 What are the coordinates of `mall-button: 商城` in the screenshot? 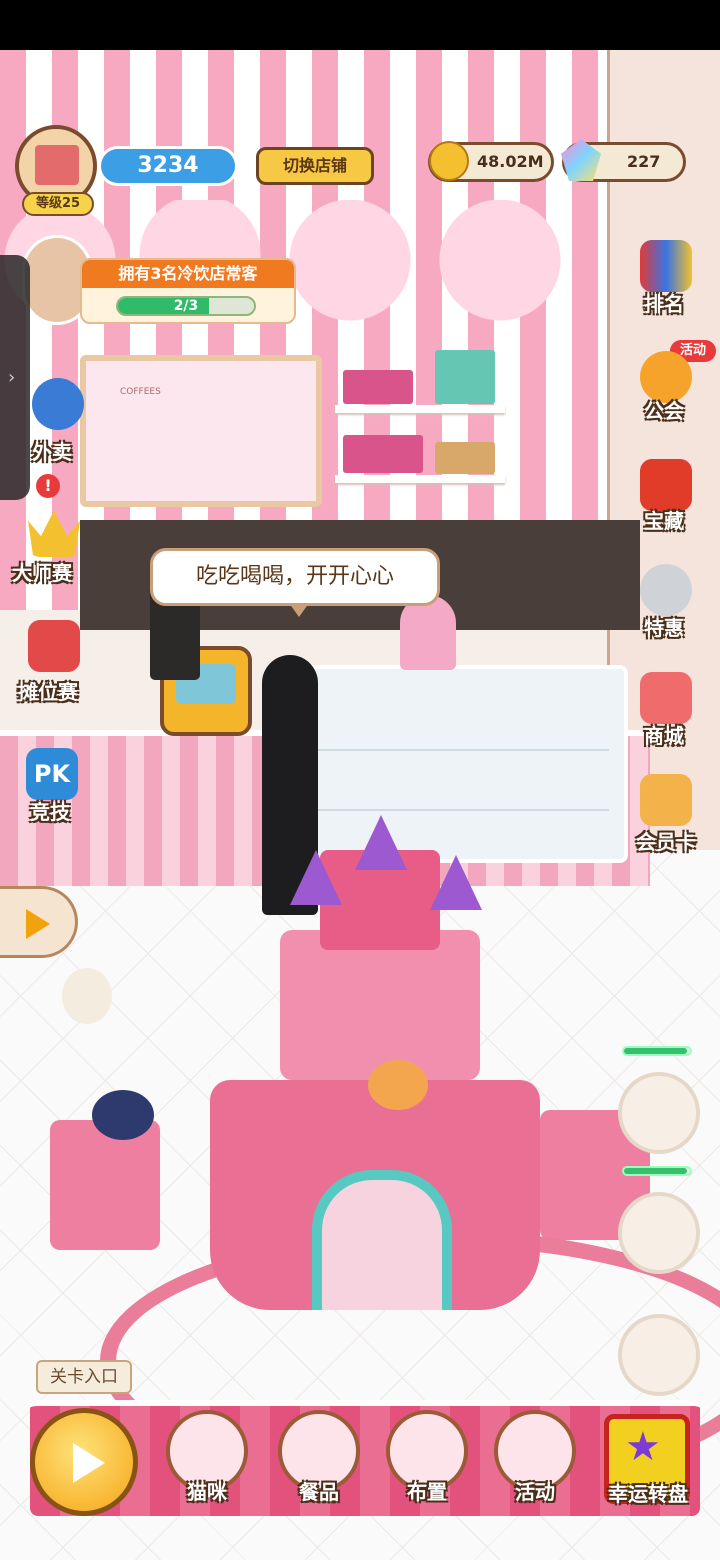 It's located at (667, 708).